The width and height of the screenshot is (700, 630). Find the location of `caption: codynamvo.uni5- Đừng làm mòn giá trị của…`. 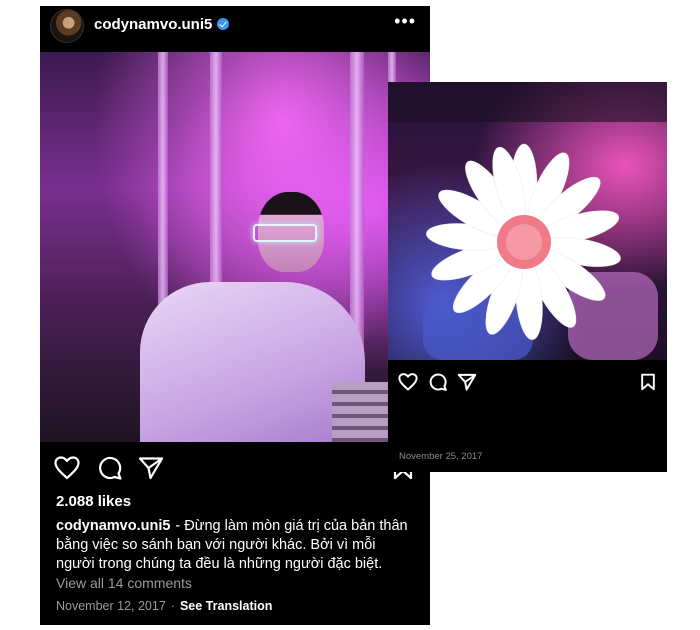

caption: codynamvo.uni5- Đừng làm mòn giá trị của… is located at coordinates (237, 545).